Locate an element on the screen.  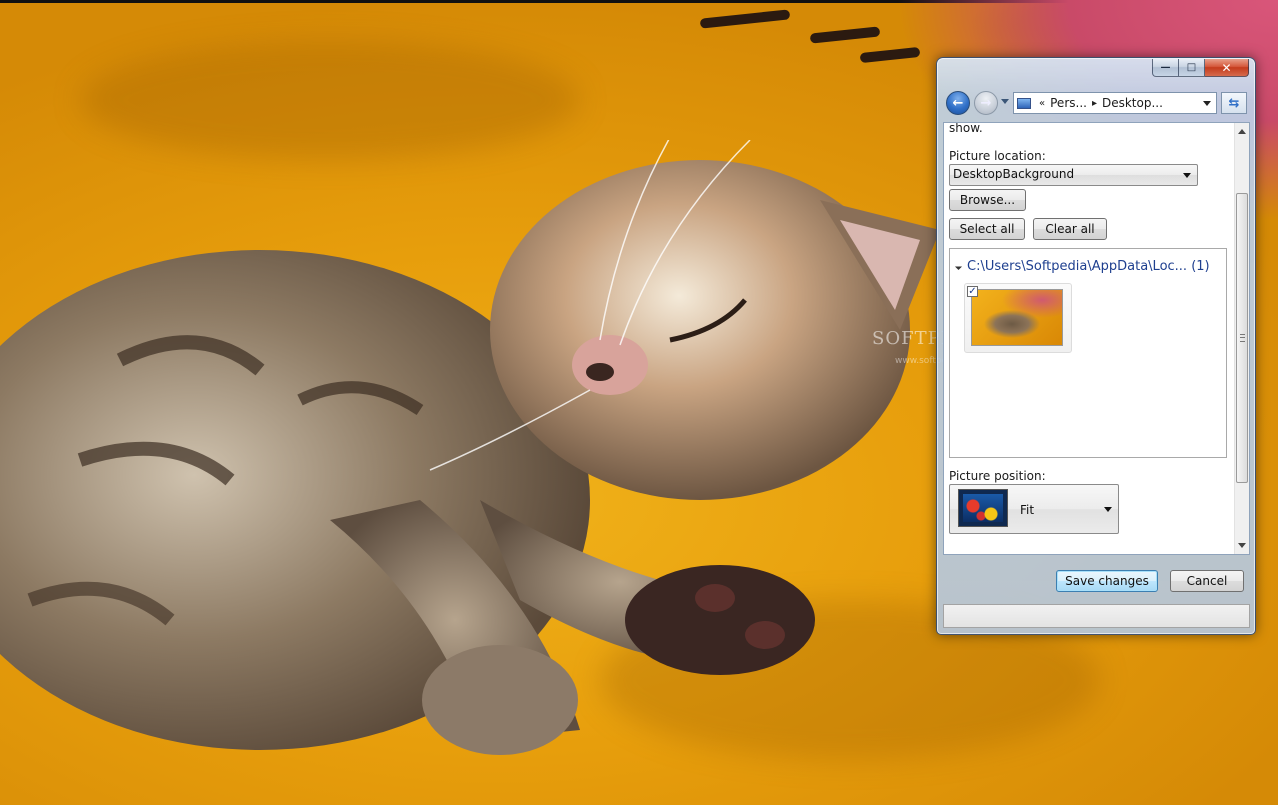
caption-buttons: — □ ✕ is located at coordinates (1200, 68).